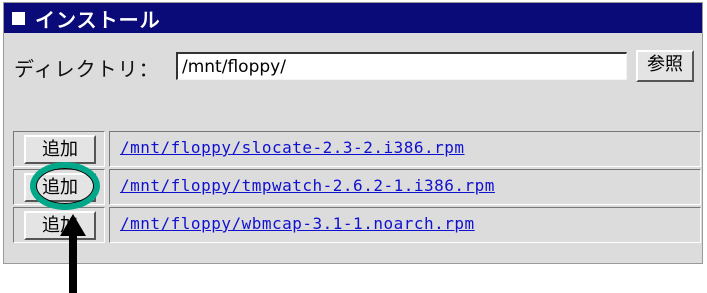 This screenshot has width=707, height=293. What do you see at coordinates (87, 69) in the screenshot?
I see `directory-label: ディレクトリ：` at bounding box center [87, 69].